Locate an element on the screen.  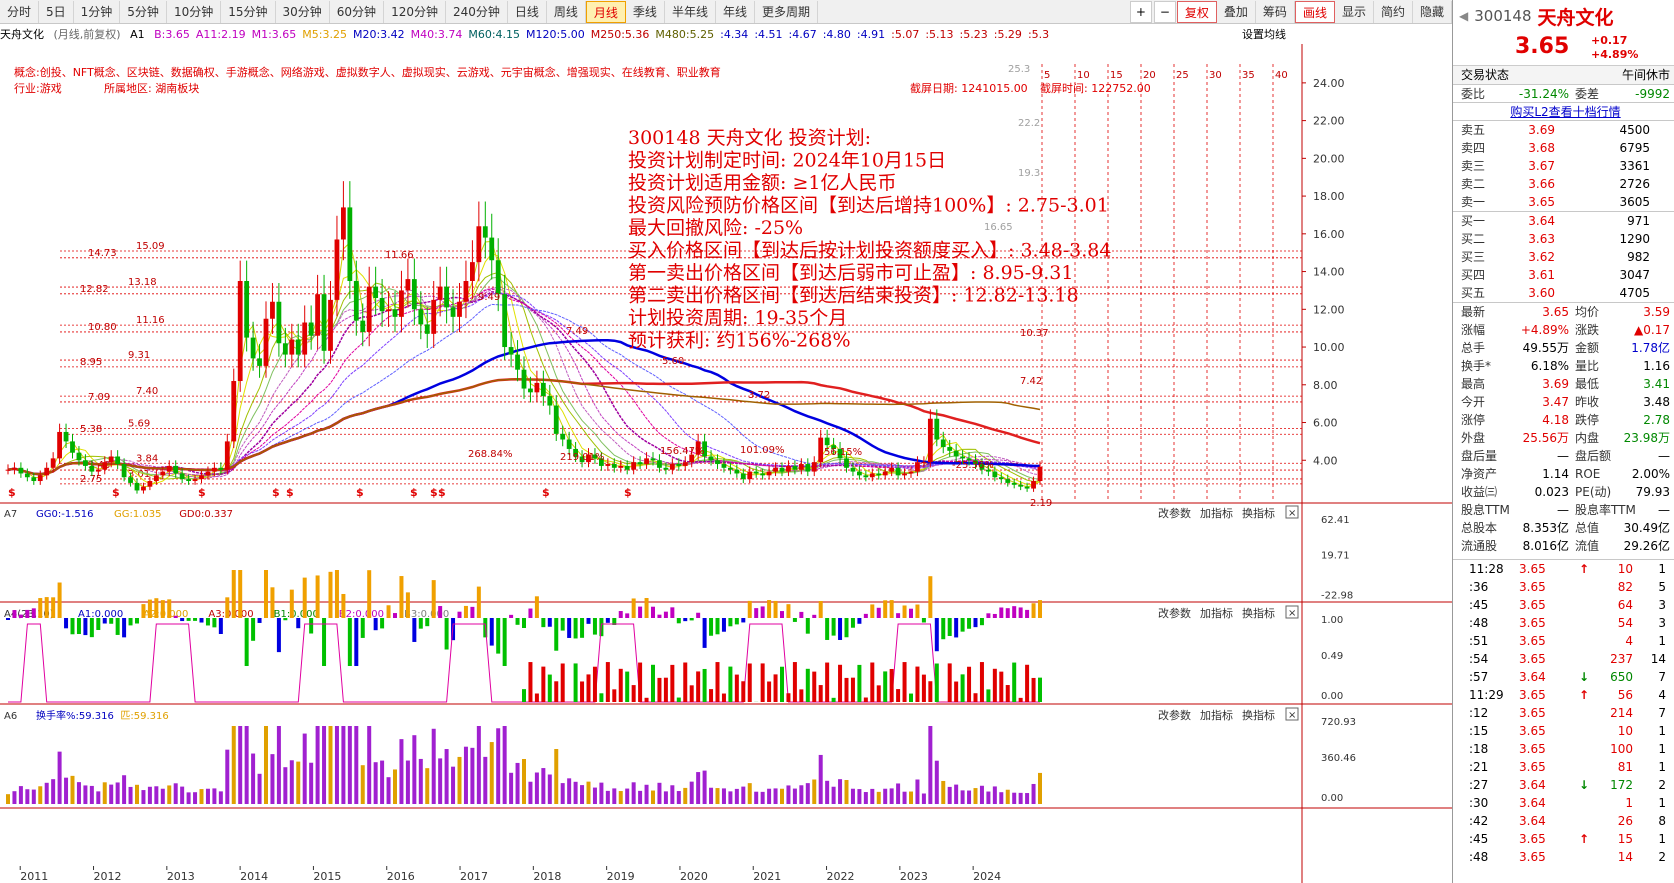
plan-line: 第一卖出价格区间【到达后弱市可止盈】: 8.95-9.31 is located at coordinates (850, 273).